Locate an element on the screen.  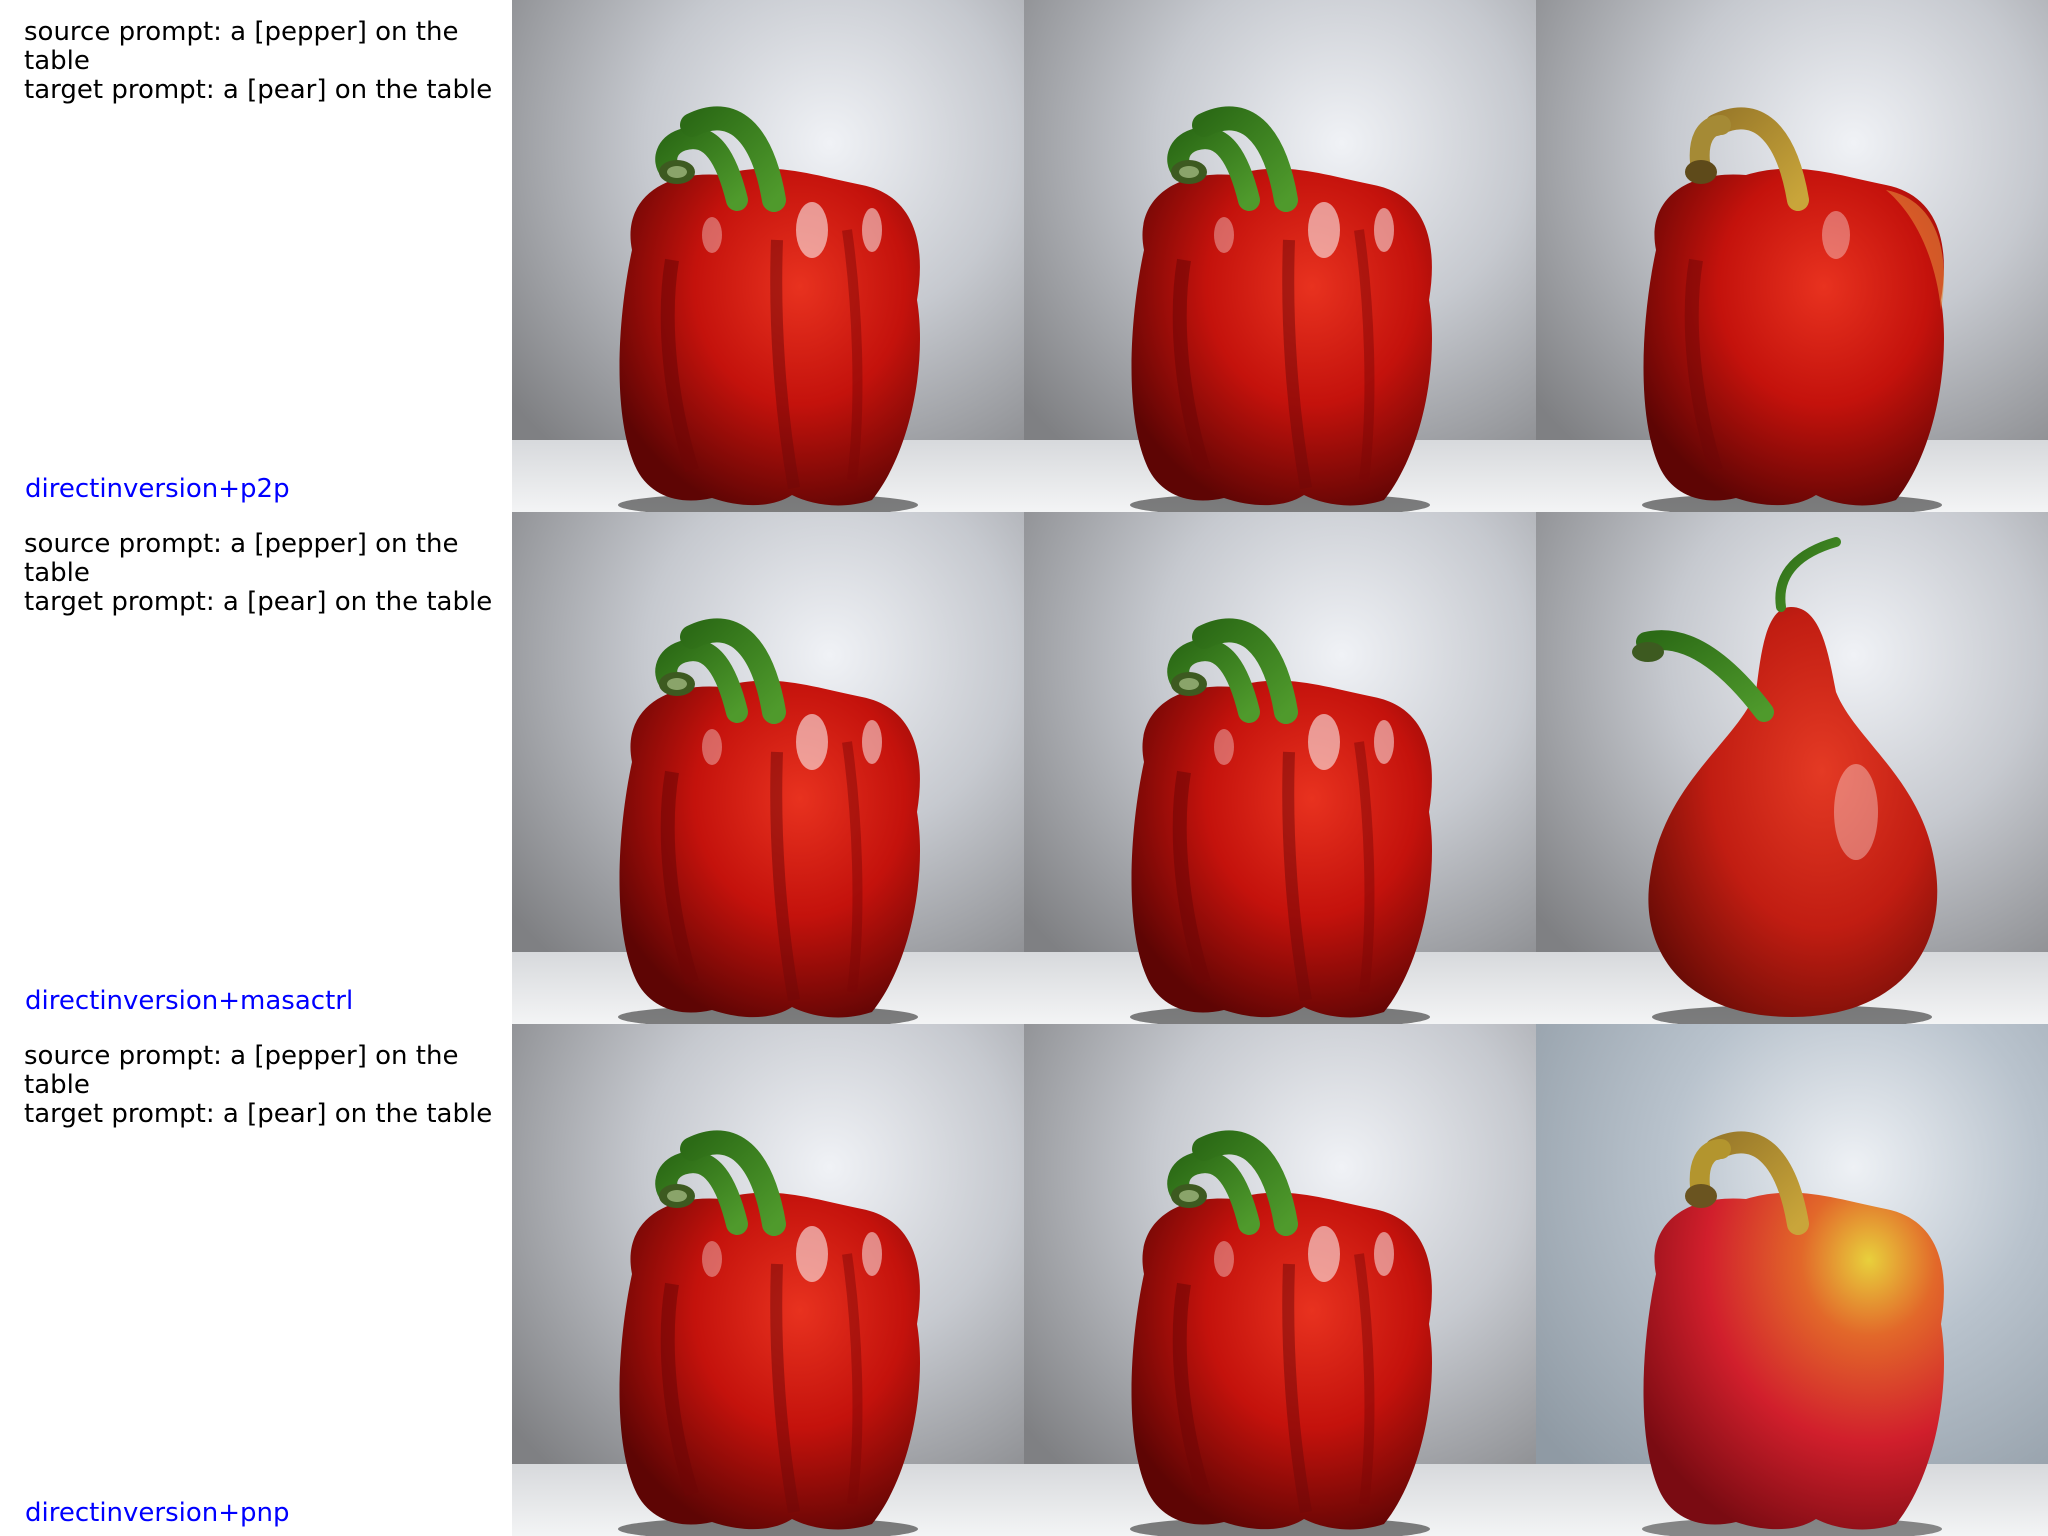
method-label: directinversion+pnp is located at coordinates (157, 1513).